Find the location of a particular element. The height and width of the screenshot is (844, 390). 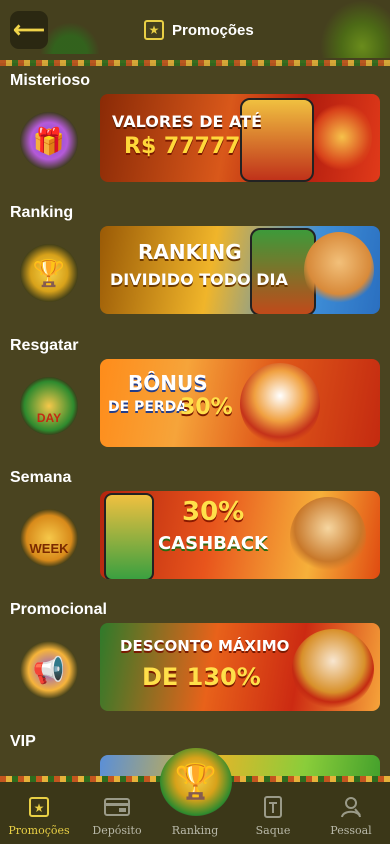

section-title: Promocional is located at coordinates (58, 609).